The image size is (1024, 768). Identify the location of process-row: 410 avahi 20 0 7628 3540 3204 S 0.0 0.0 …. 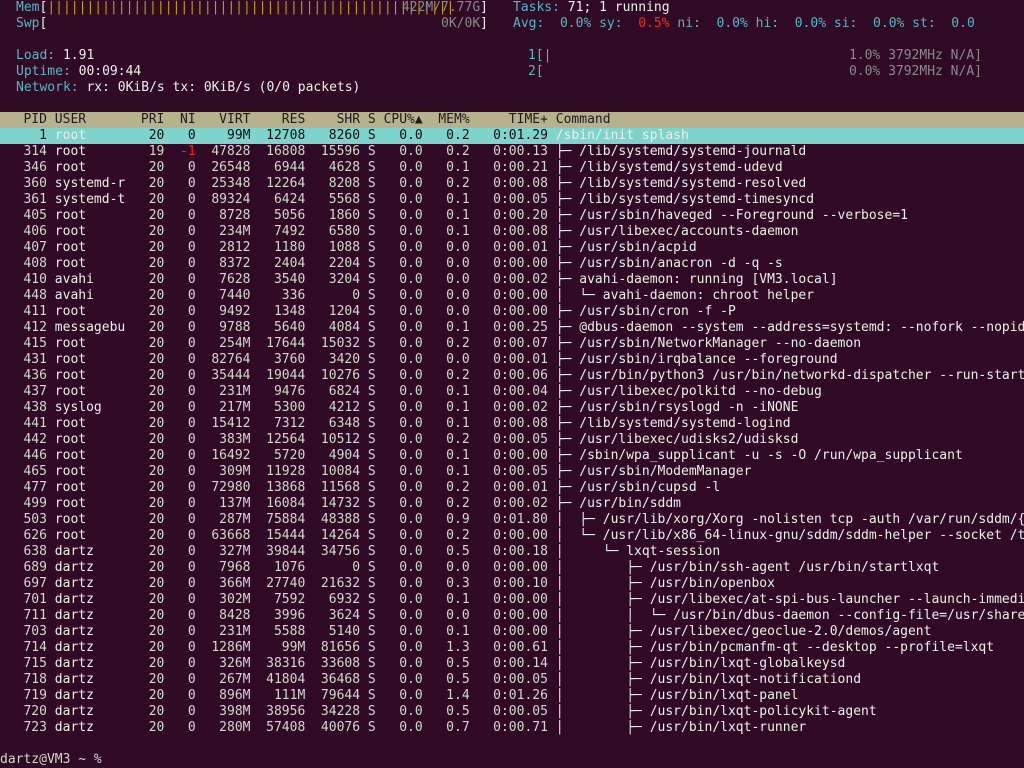
(512, 280).